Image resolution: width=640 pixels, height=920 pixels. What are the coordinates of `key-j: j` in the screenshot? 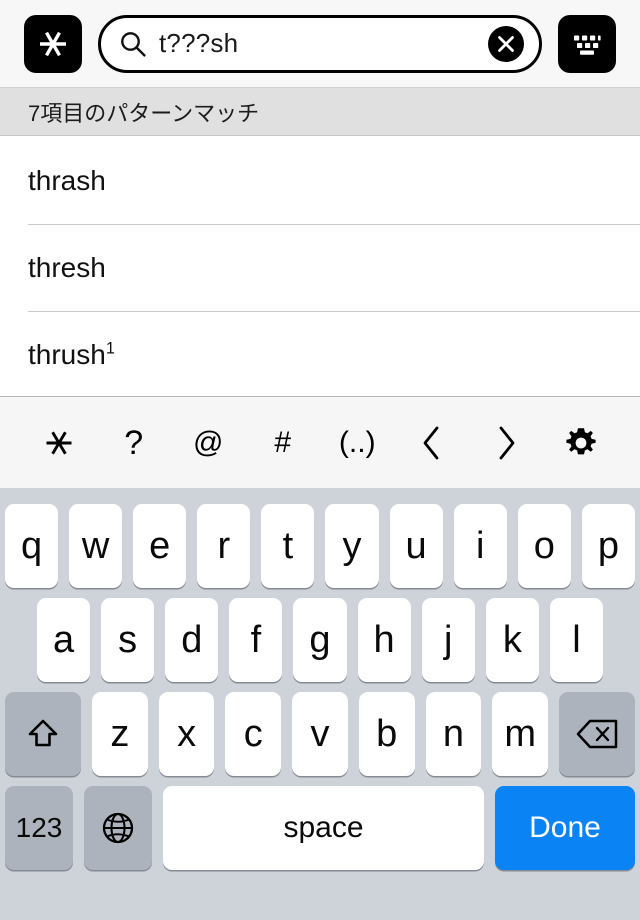 It's located at (448, 640).